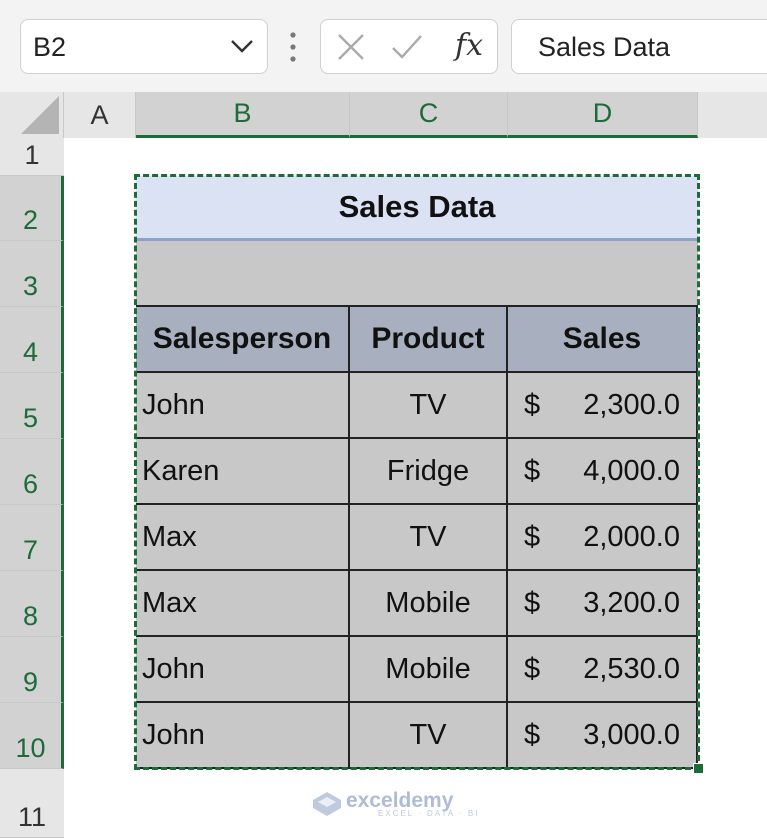 The height and width of the screenshot is (838, 767). Describe the element at coordinates (429, 813) in the screenshot. I see `watermark-tagline: EXCEL · DATA · BI` at that location.